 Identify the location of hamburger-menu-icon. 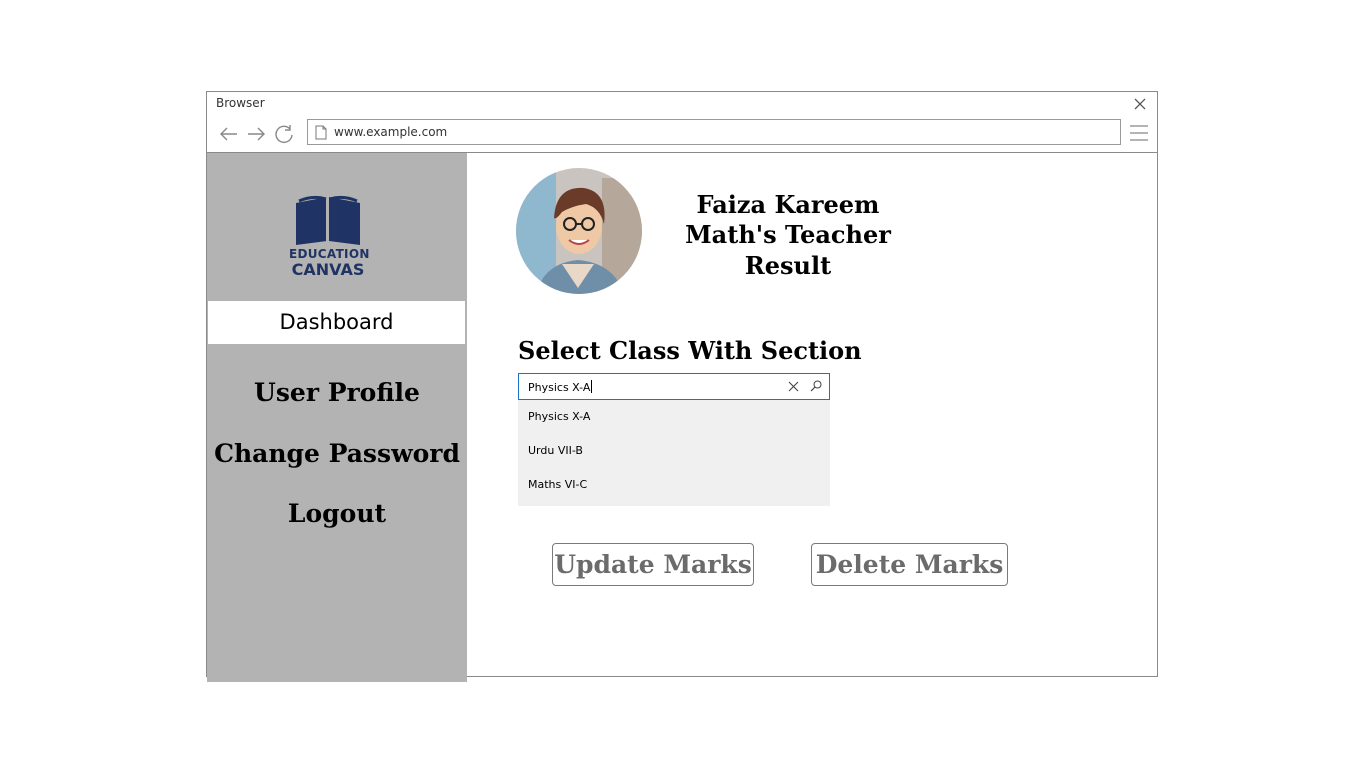
(1139, 133).